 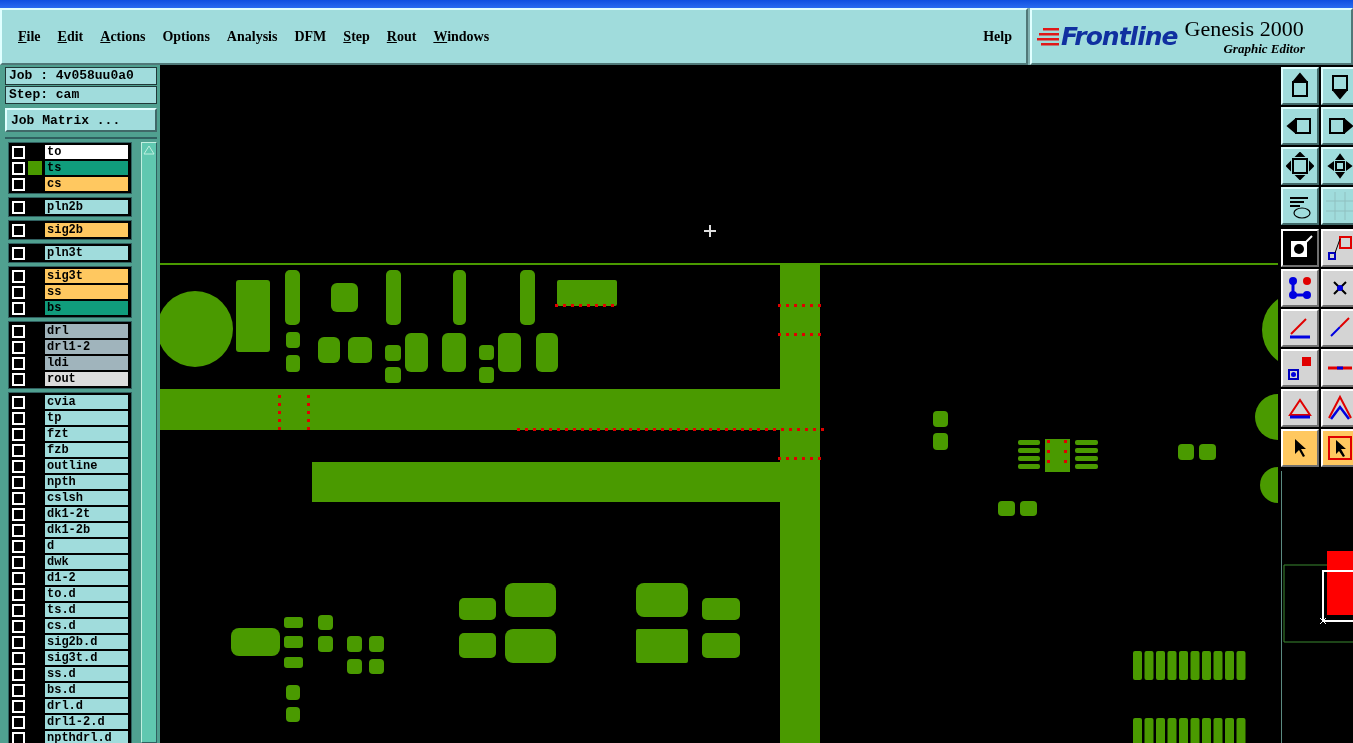 What do you see at coordinates (86, 514) in the screenshot?
I see `layer-name: dk1-2t` at bounding box center [86, 514].